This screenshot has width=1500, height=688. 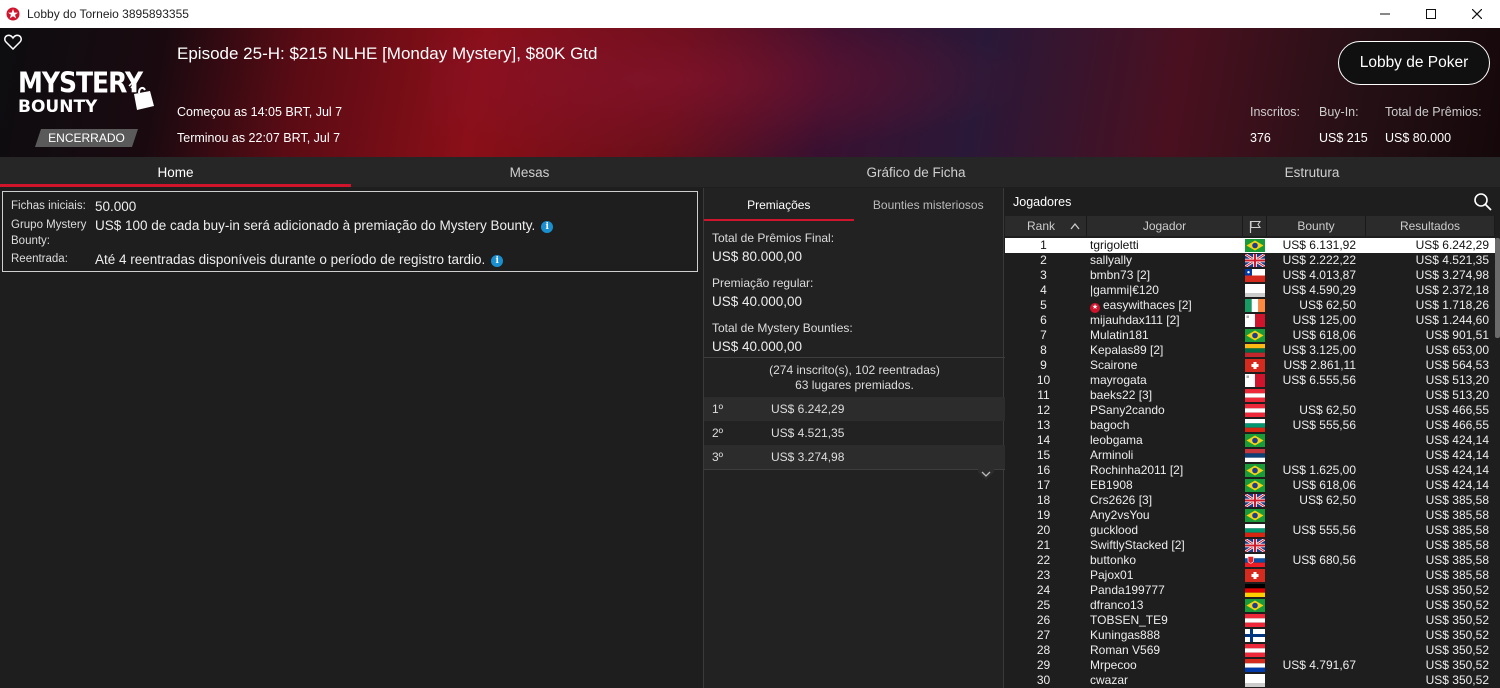 What do you see at coordinates (1162, 365) in the screenshot?
I see `player-name: Scairone` at bounding box center [1162, 365].